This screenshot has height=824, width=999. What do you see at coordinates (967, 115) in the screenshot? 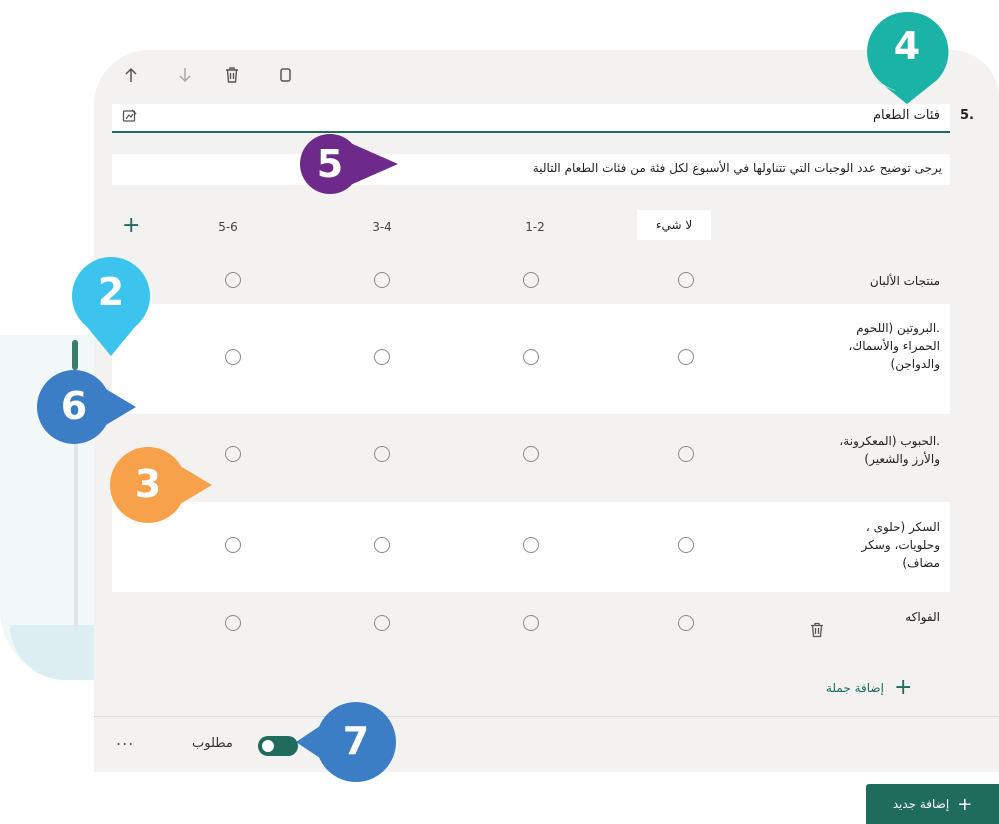
I see `question-number: 5.` at bounding box center [967, 115].